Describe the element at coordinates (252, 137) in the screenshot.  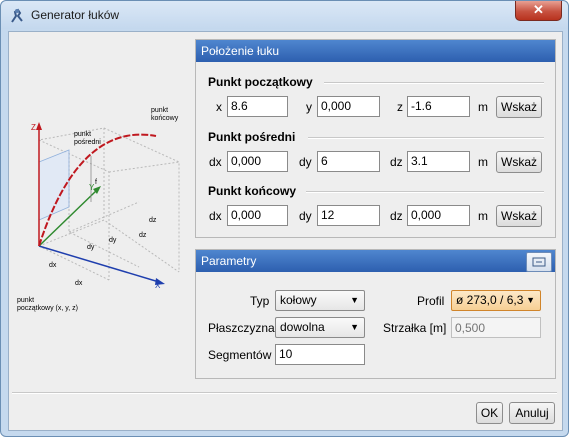
I see `mid-point-title: Punkt pośredni` at that location.